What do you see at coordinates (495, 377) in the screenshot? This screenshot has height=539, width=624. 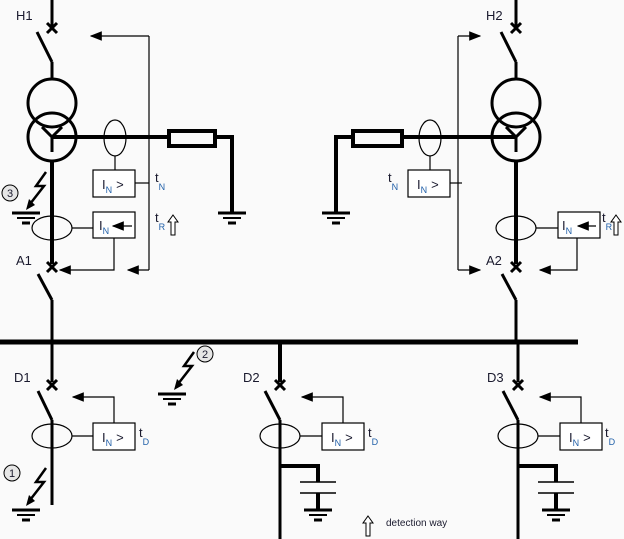 I see `breaker-d3-label: D3` at bounding box center [495, 377].